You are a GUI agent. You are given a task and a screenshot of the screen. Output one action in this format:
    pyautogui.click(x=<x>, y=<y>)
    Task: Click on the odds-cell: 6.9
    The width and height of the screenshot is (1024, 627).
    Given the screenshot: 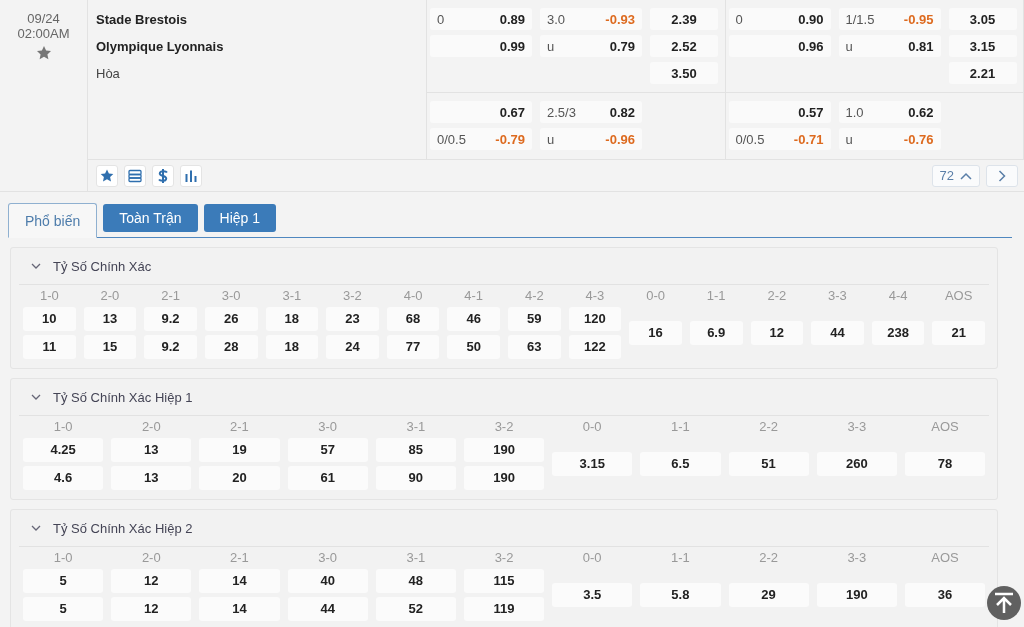 What is the action you would take?
    pyautogui.click(x=716, y=333)
    